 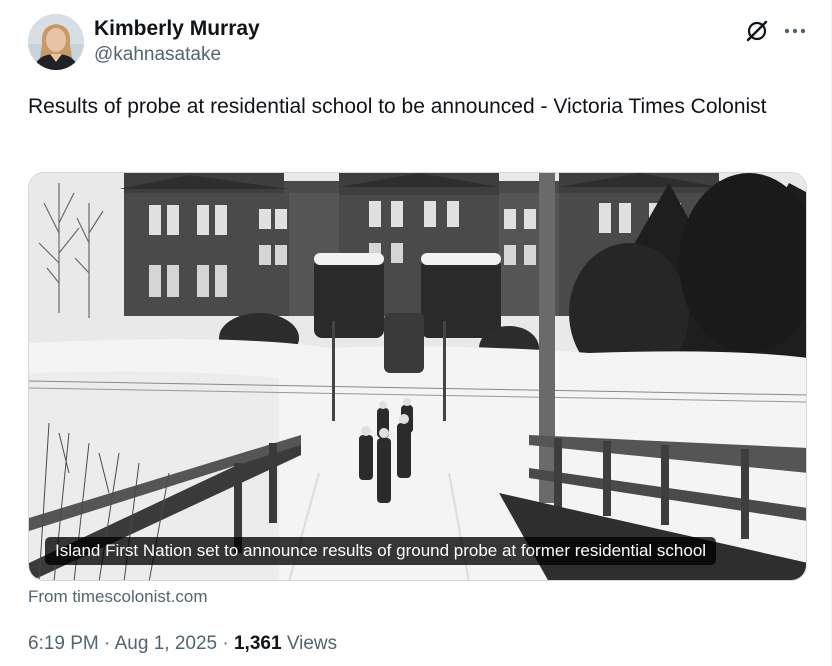 What do you see at coordinates (423, 43) in the screenshot?
I see `tweet-header: Kimberly Murray @kahnasatake` at bounding box center [423, 43].